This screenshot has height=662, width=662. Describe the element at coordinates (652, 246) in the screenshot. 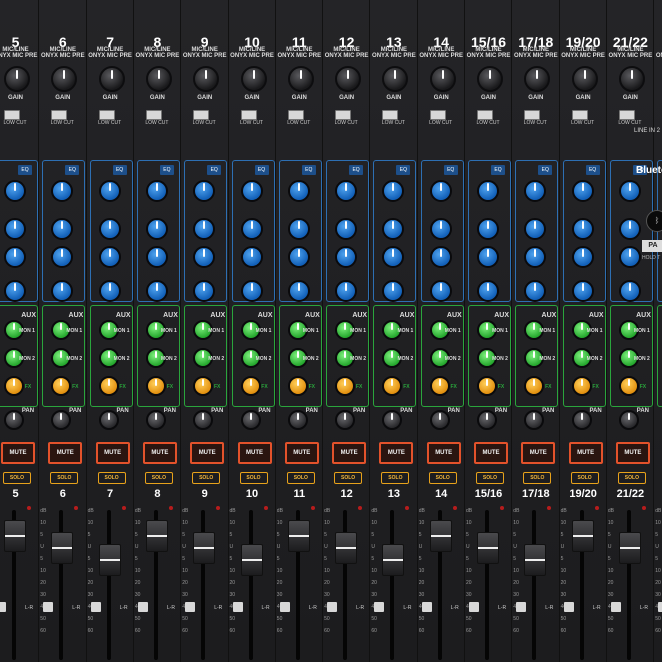

I see `bluetooth-pair-button: PA` at that location.